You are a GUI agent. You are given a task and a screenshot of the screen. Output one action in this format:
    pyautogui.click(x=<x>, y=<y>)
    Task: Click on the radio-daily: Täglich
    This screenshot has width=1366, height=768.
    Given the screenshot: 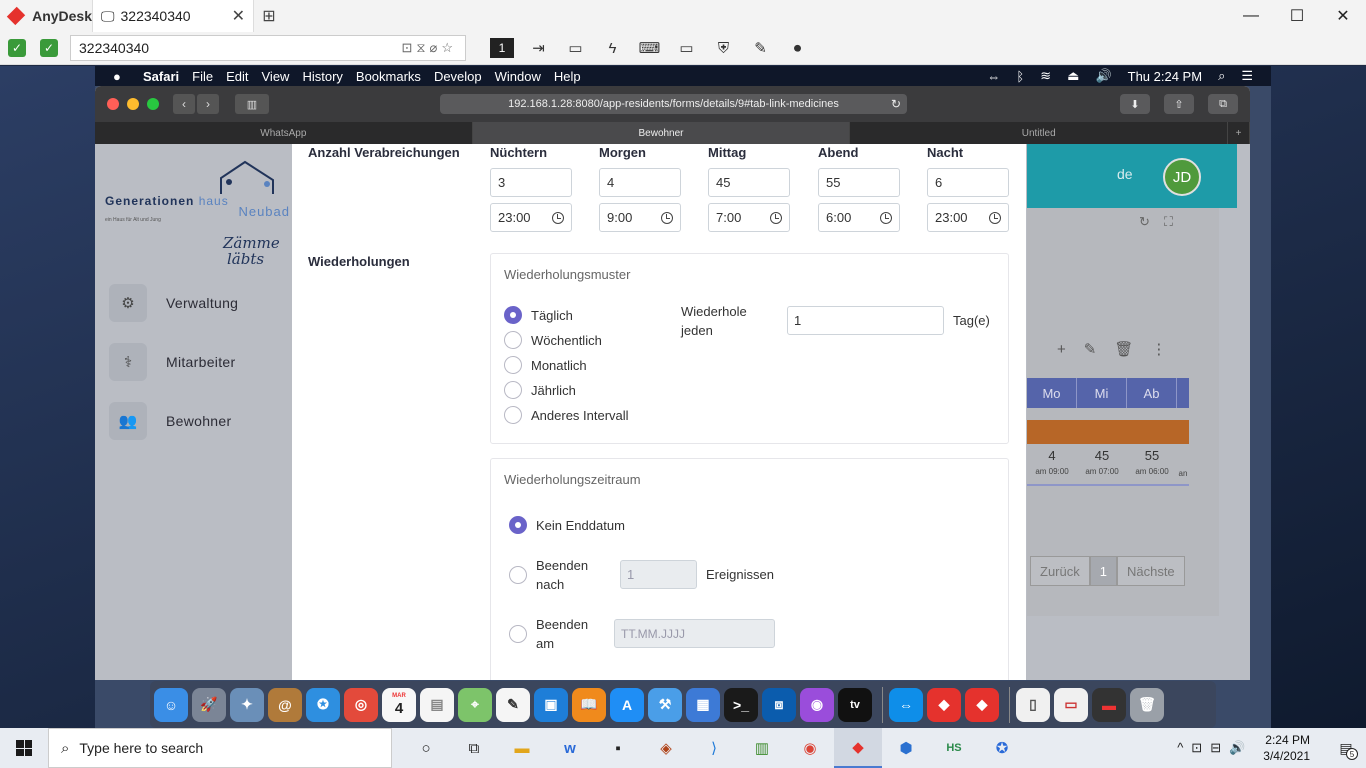 What is the action you would take?
    pyautogui.click(x=538, y=315)
    